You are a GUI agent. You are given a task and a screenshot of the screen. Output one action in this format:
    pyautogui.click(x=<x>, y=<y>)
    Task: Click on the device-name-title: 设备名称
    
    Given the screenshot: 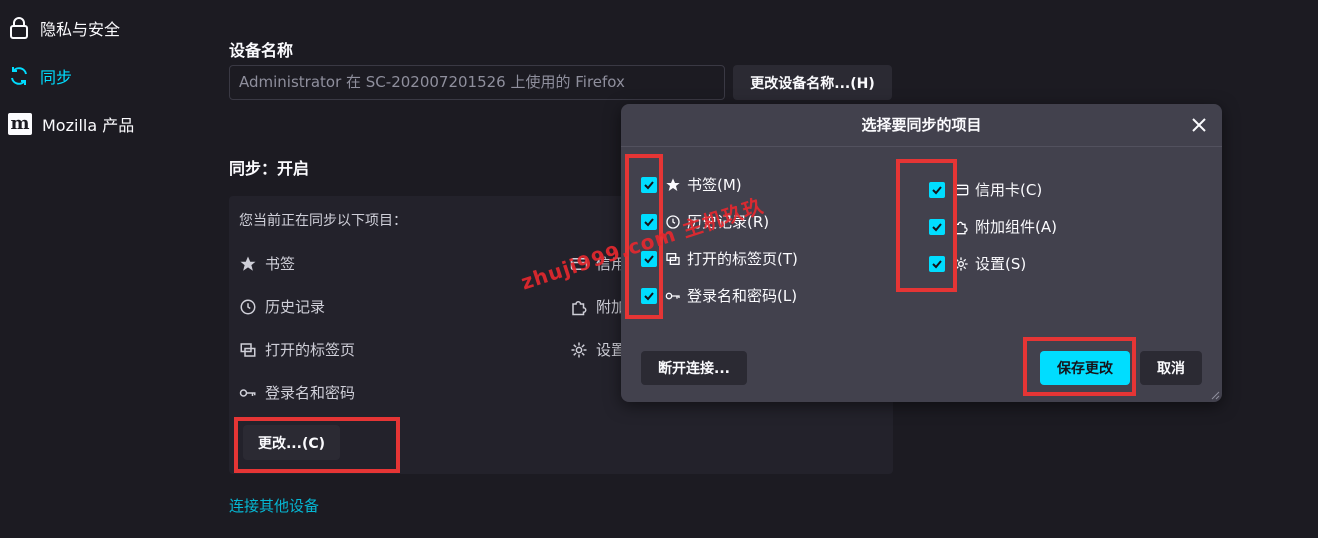 What is the action you would take?
    pyautogui.click(x=261, y=50)
    